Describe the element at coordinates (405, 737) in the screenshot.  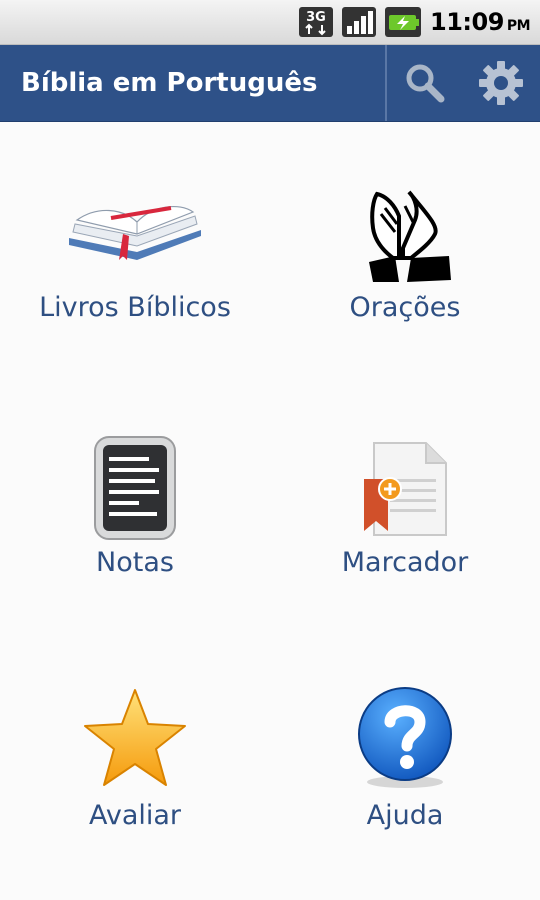
I see `help-icon` at that location.